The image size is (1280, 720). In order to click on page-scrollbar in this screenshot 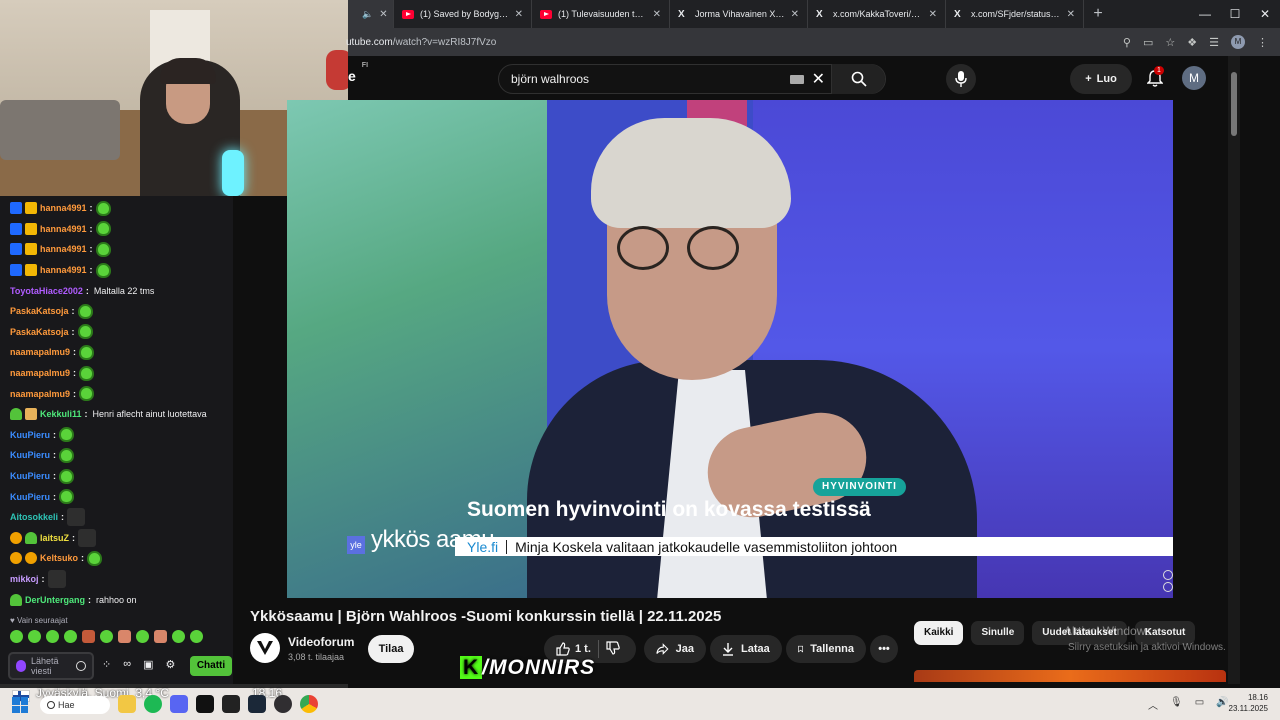, I will do `click(1234, 370)`.